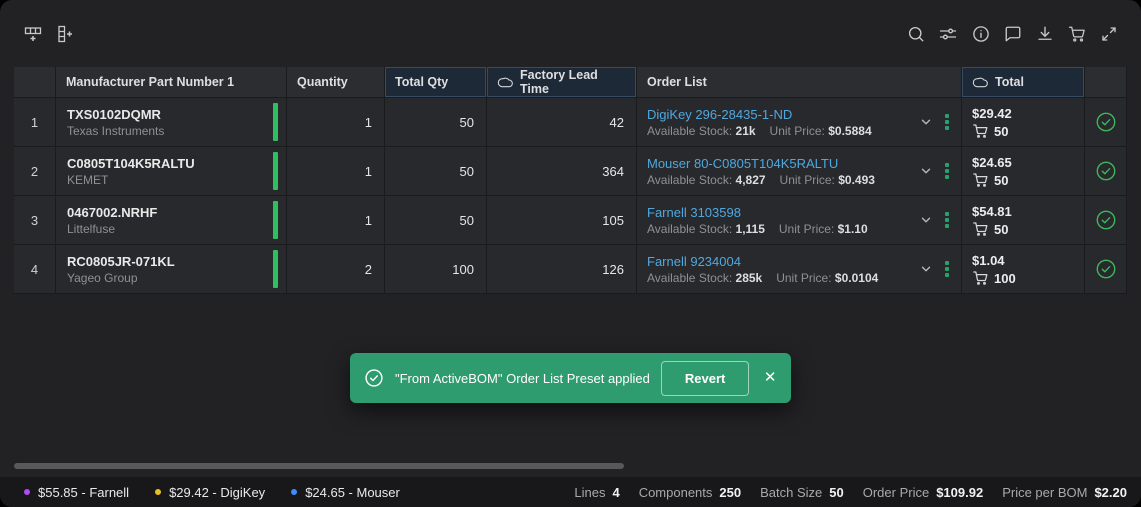  I want to click on stock-price-line: Available Stock: 285k Unit Price: $0.0104, so click(763, 277).